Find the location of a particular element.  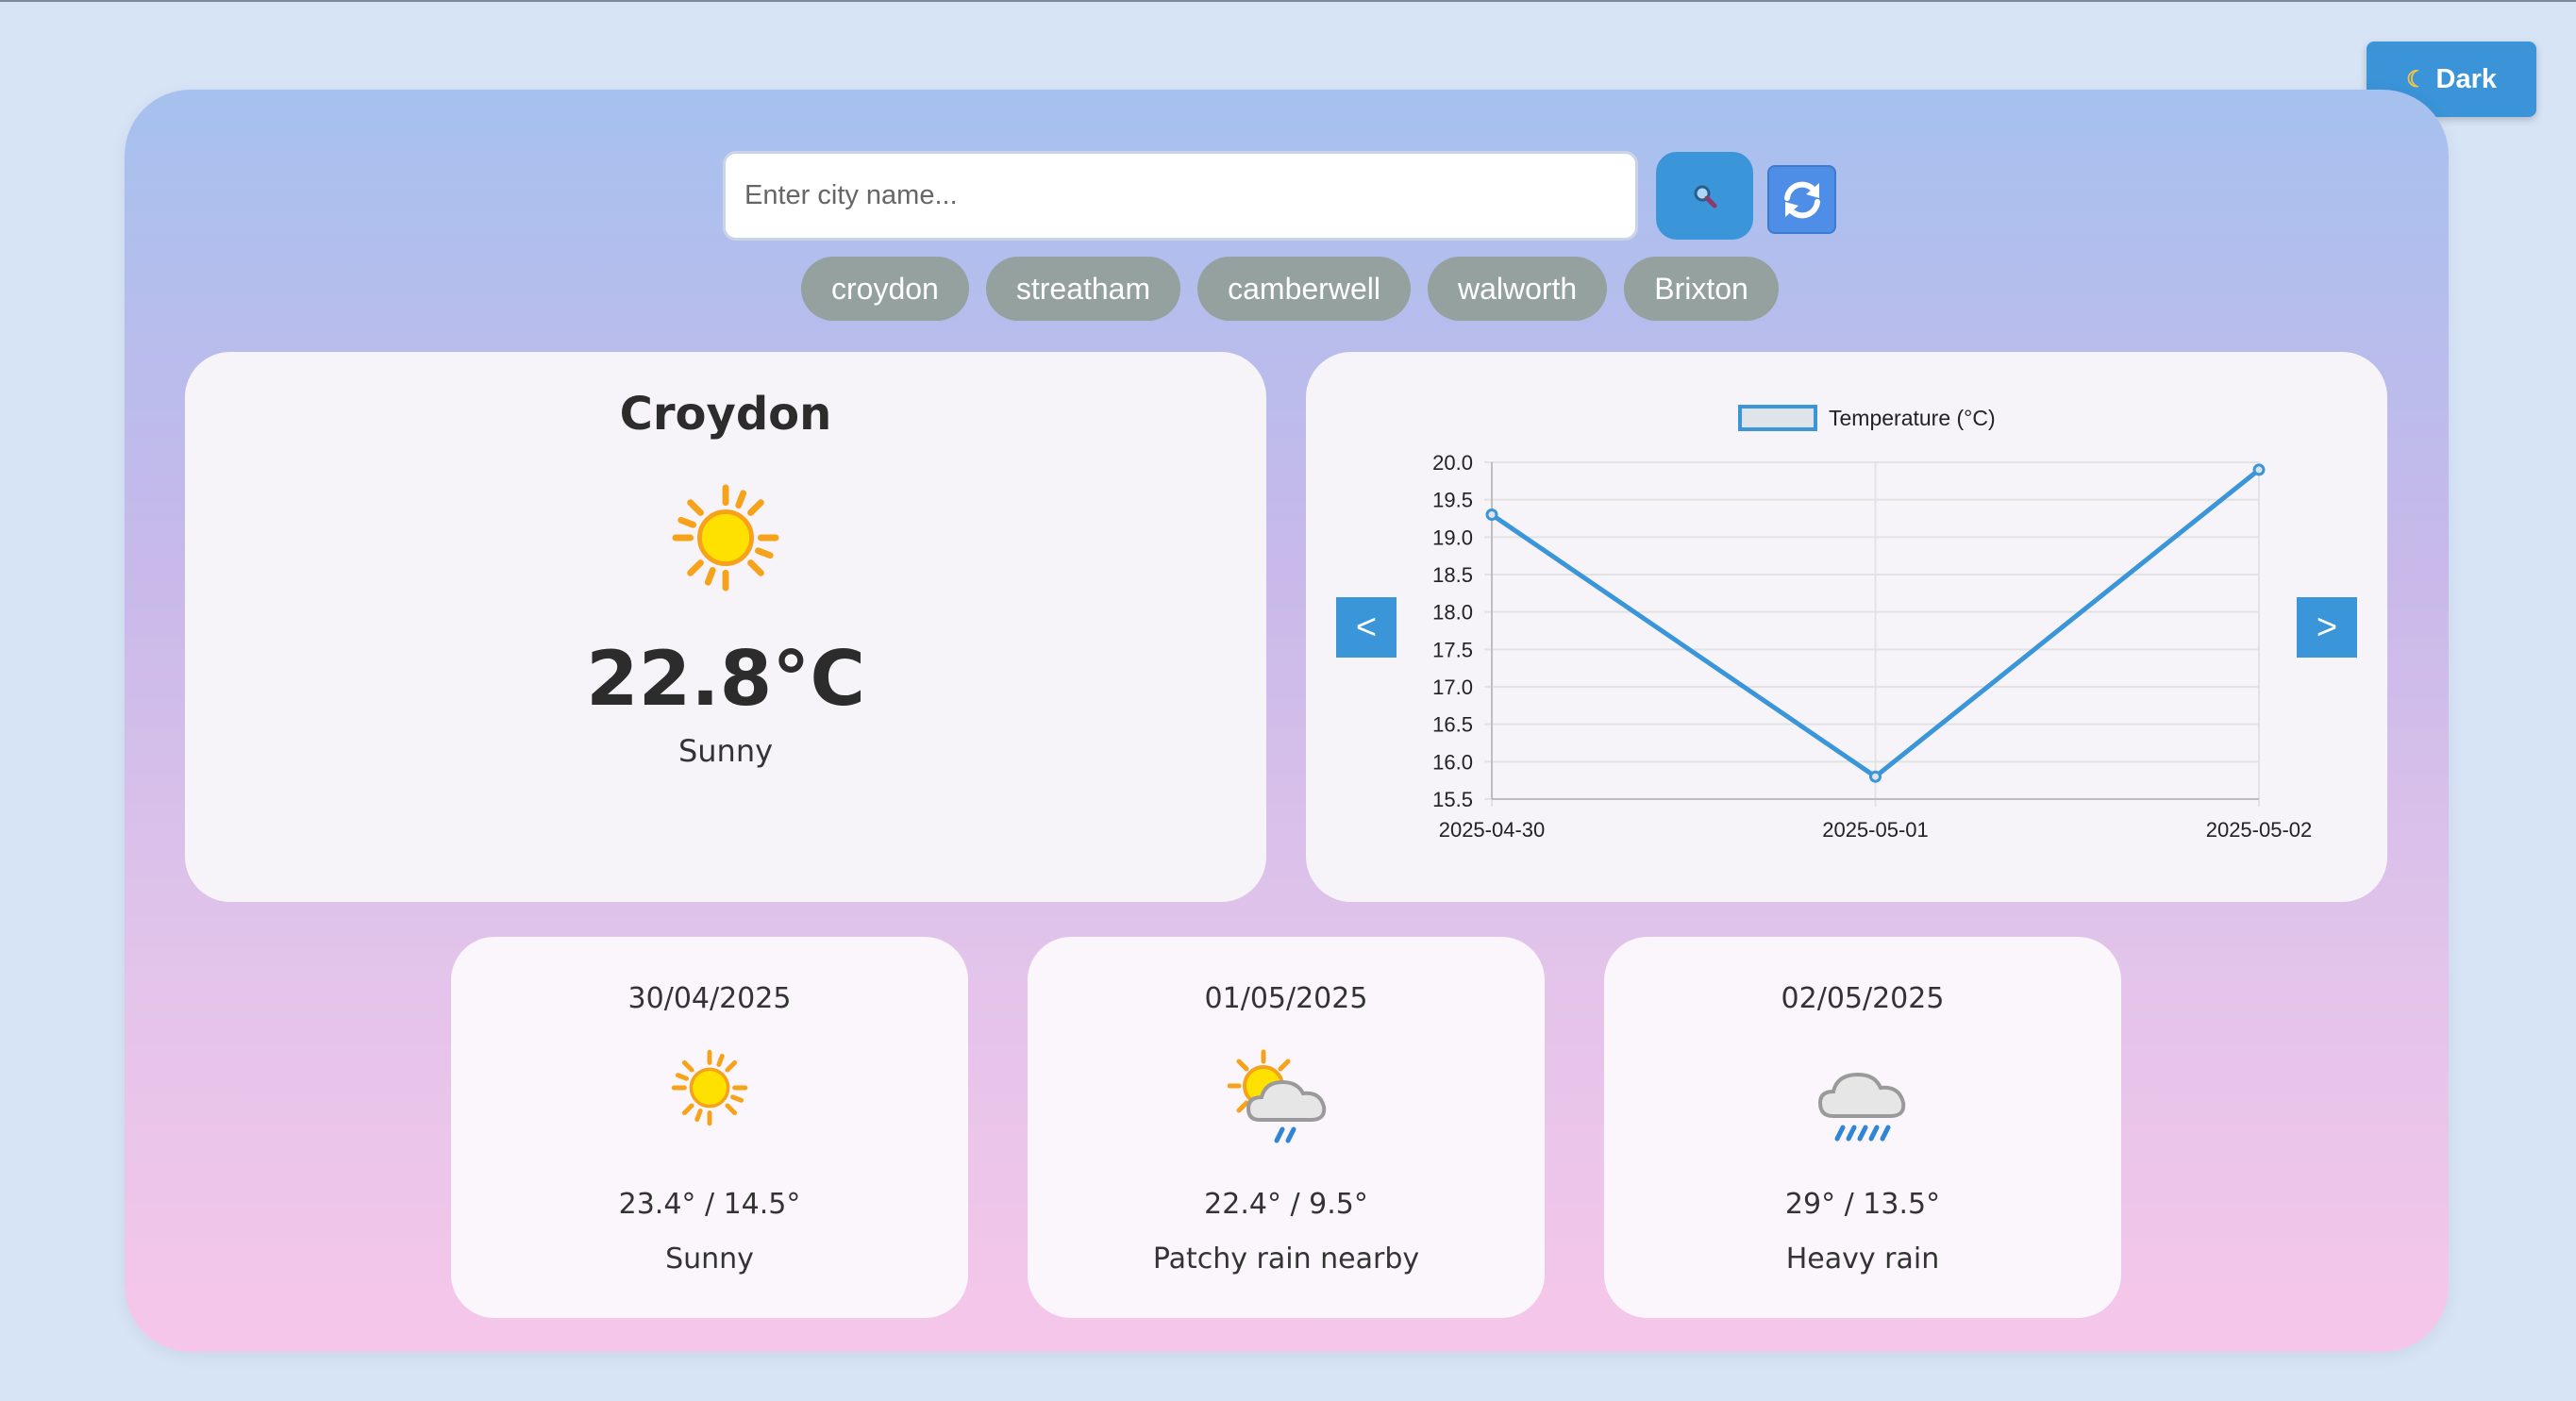

dark-mode-label: Dark is located at coordinates (2466, 78).